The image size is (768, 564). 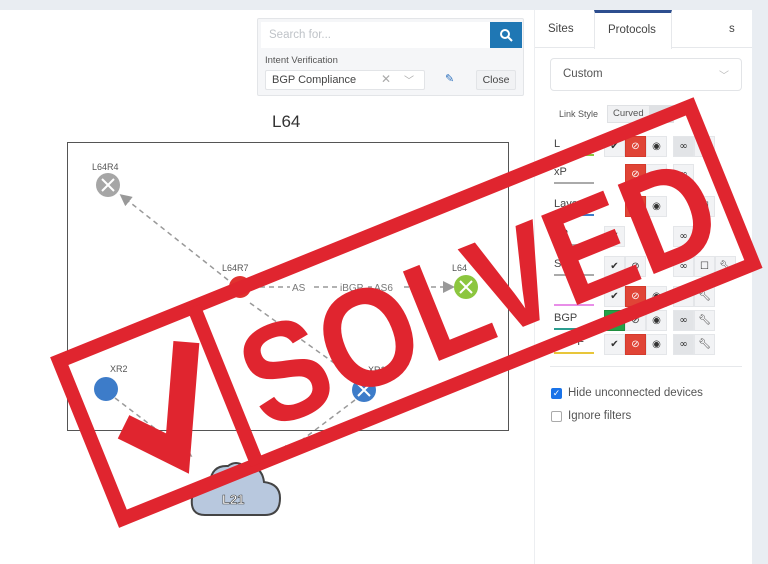 I want to click on close-icon: ✕, so click(x=386, y=79).